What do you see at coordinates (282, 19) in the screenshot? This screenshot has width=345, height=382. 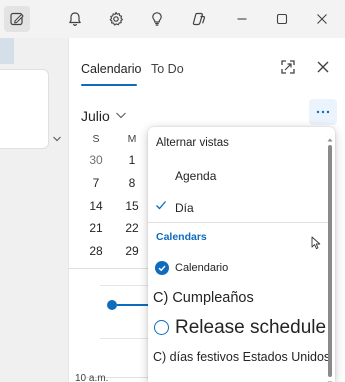 I see `maximize-icon` at bounding box center [282, 19].